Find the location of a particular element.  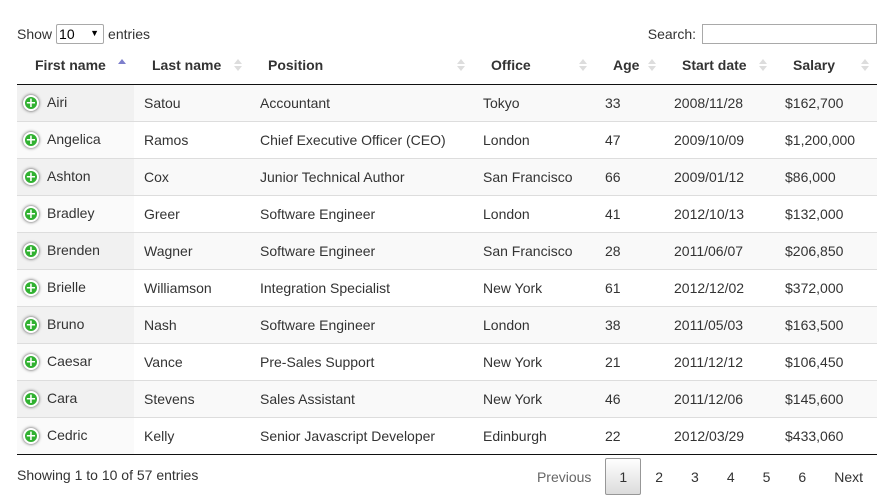

cell-start-date: 2008/11/28 is located at coordinates (719, 102).